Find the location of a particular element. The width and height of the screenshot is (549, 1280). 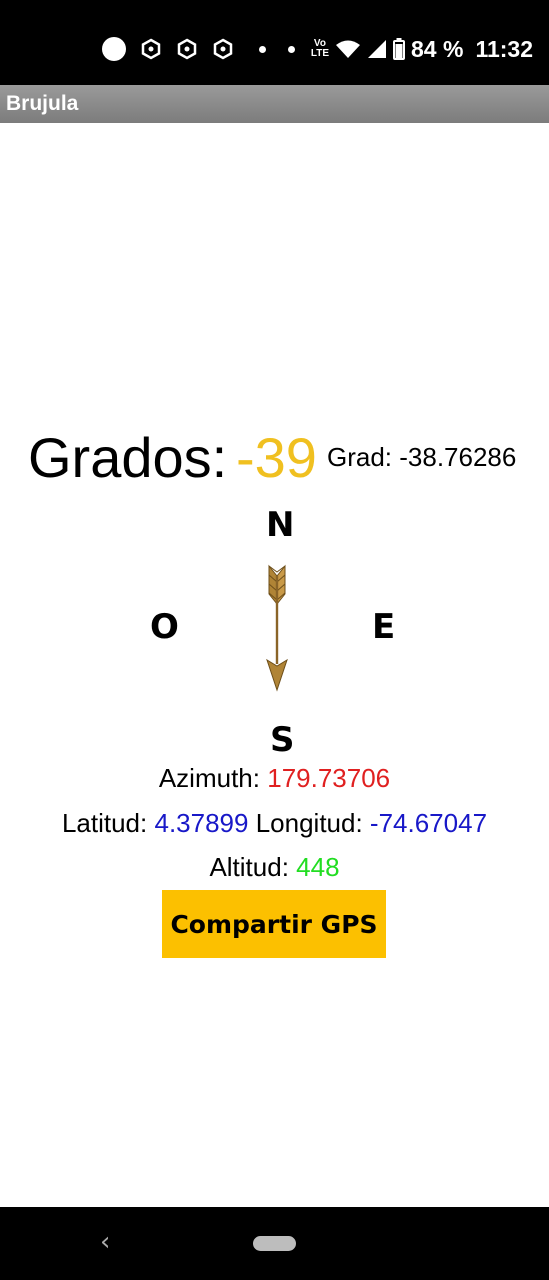

azimuth-line: Azimuth: 179.73706 is located at coordinates (274, 778).